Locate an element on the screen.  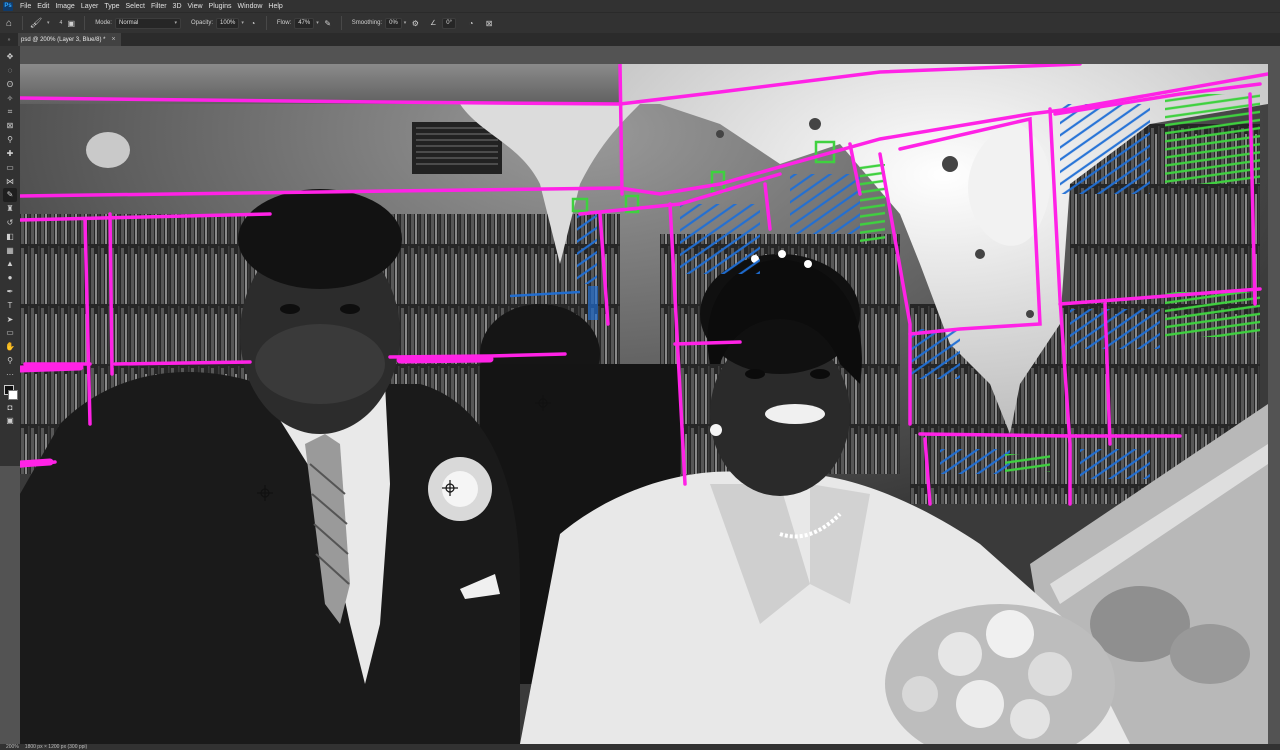
smoothing-field: 0% is located at coordinates (393, 23).